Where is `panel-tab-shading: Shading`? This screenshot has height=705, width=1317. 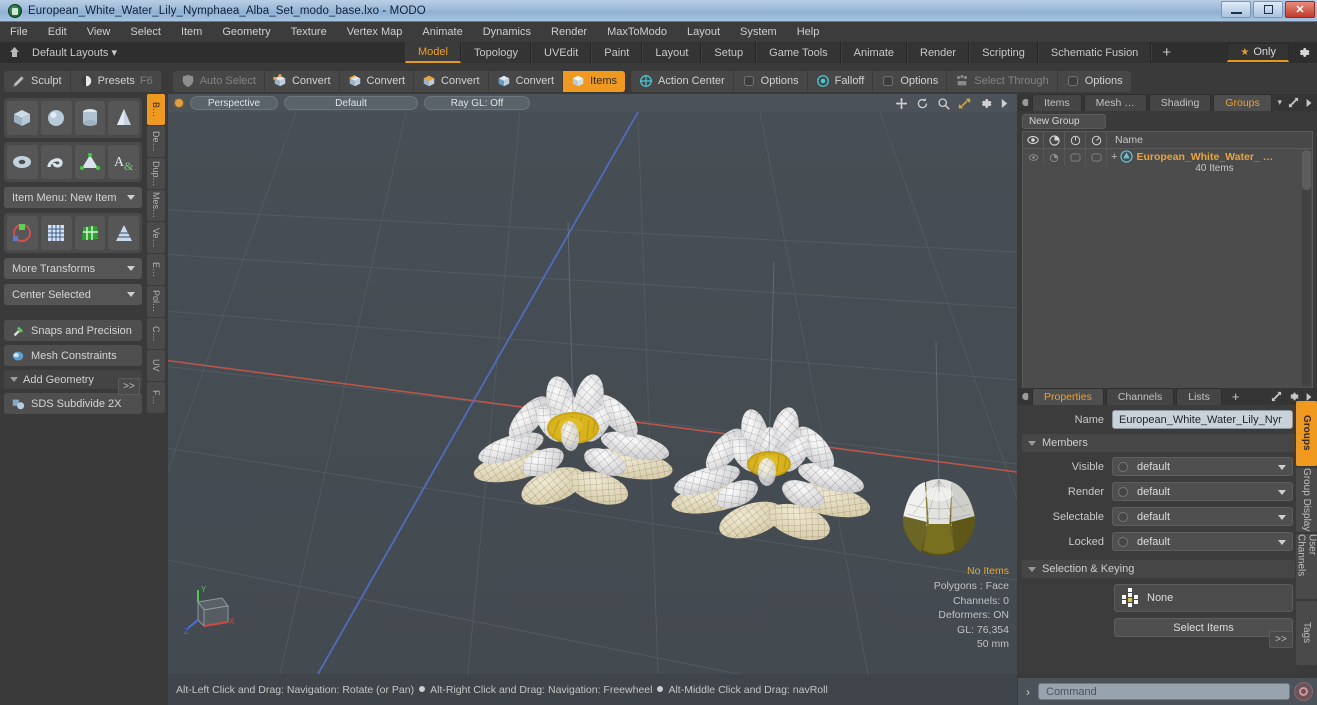 panel-tab-shading: Shading is located at coordinates (1180, 102).